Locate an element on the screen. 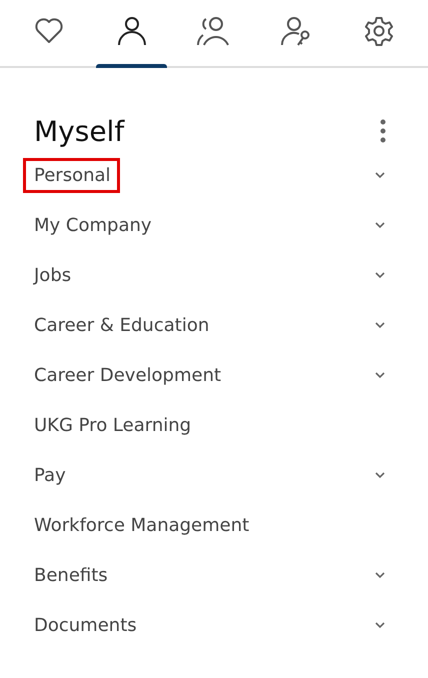 The image size is (428, 678). heart-icon is located at coordinates (49, 31).